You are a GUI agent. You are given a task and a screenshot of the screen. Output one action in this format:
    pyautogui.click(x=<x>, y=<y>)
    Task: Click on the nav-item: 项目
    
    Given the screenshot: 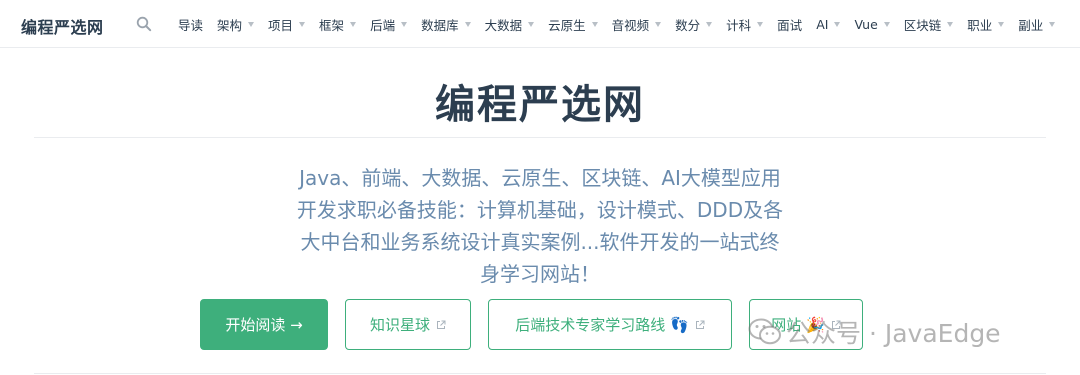 What is the action you would take?
    pyautogui.click(x=287, y=24)
    